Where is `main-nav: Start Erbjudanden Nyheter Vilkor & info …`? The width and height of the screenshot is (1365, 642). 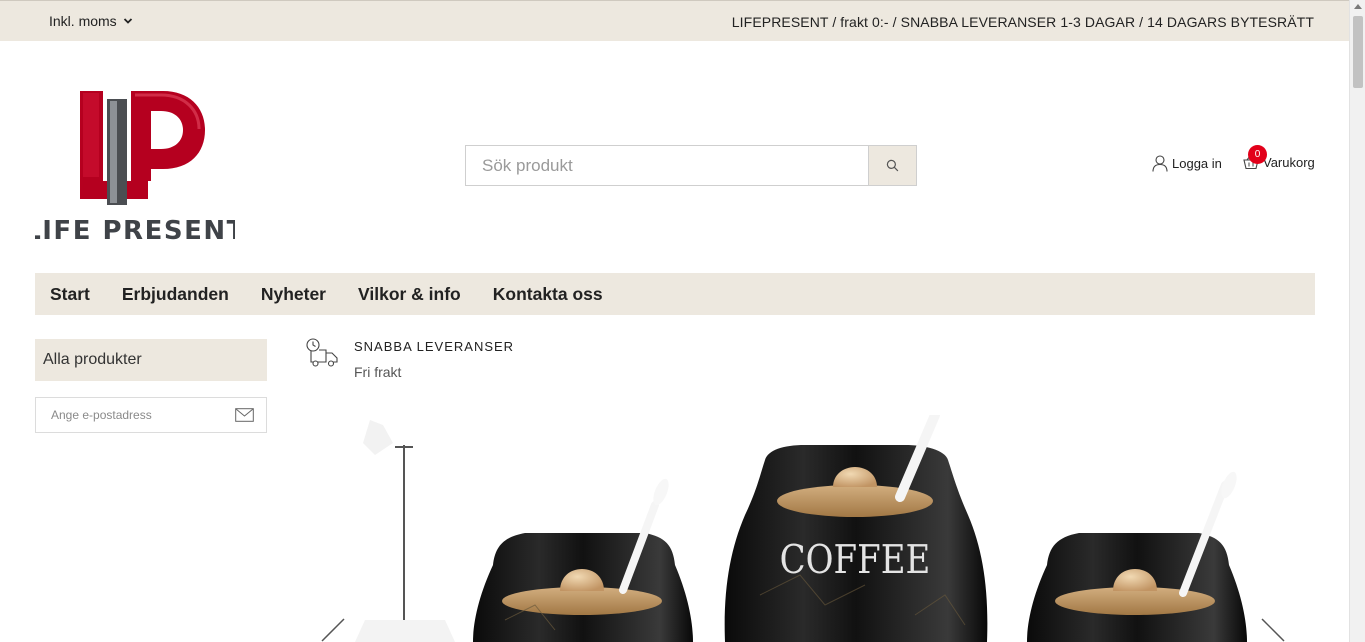 main-nav: Start Erbjudanden Nyheter Vilkor & info … is located at coordinates (675, 294).